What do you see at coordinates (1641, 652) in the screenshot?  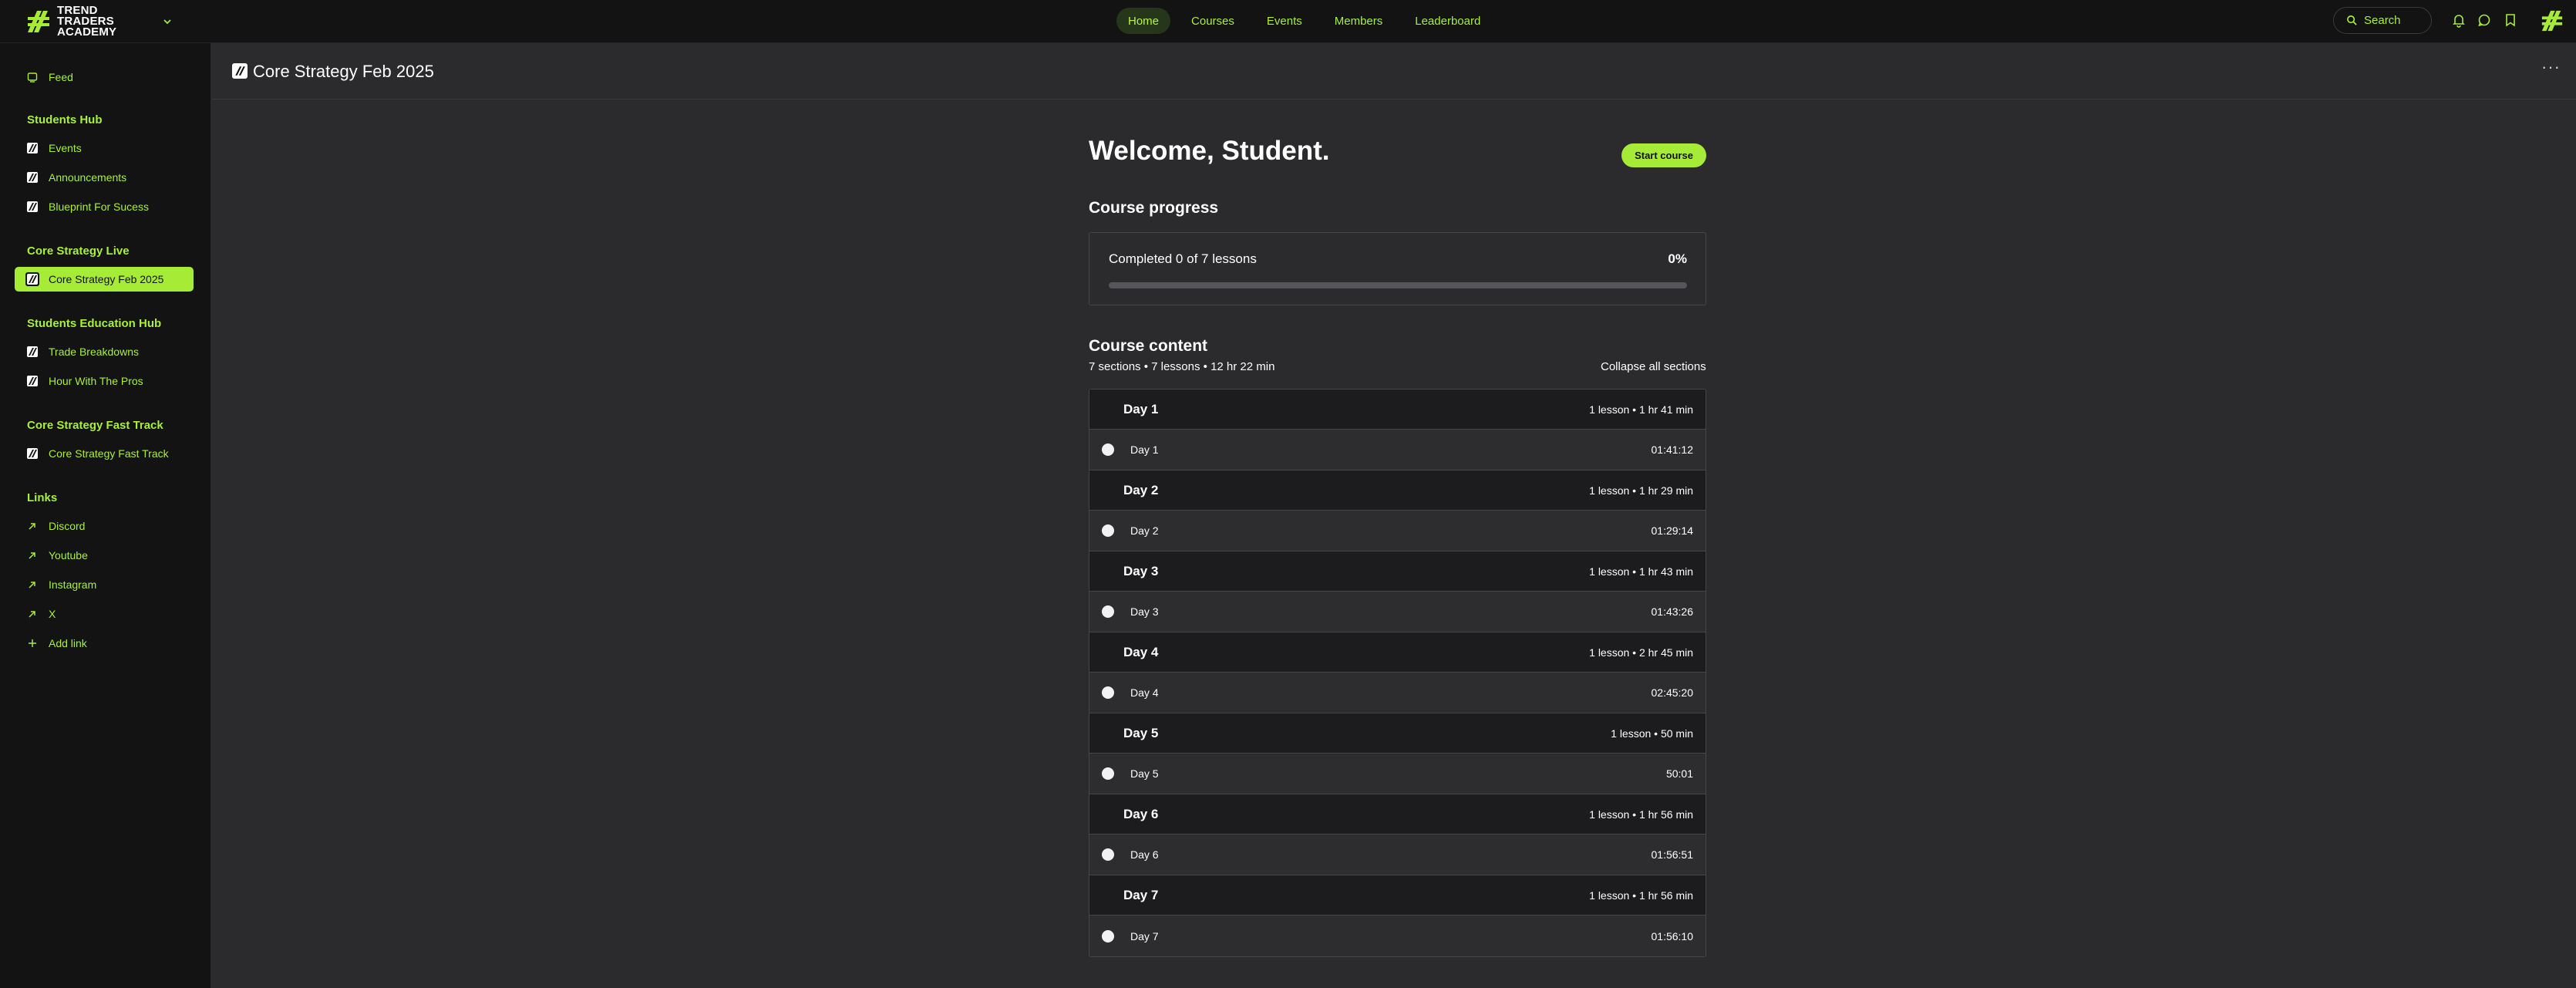 I see `section-meta: 1 lesson • 2 hr 45 min` at bounding box center [1641, 652].